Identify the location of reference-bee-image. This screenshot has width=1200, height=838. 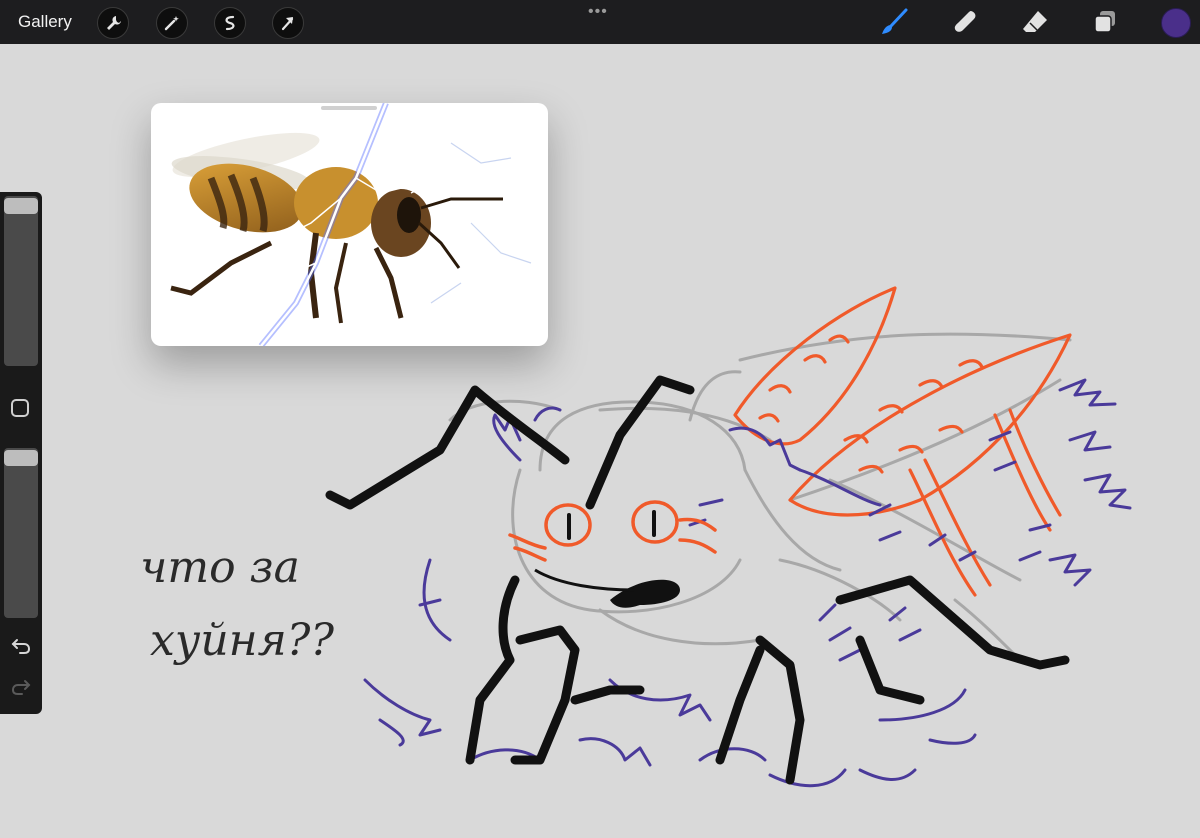
(351, 224).